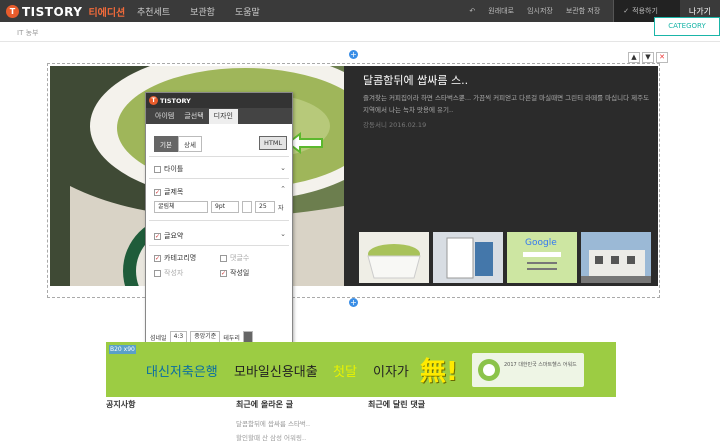 Image resolution: width=720 pixels, height=445 pixels. I want to click on award-icon, so click(489, 370).